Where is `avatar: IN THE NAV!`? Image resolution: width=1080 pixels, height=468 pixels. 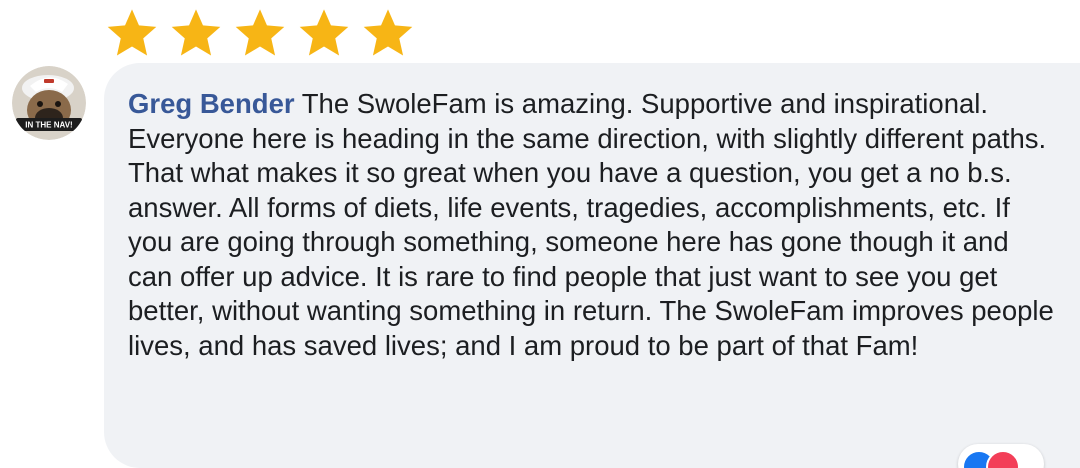
avatar: IN THE NAV! is located at coordinates (49, 103).